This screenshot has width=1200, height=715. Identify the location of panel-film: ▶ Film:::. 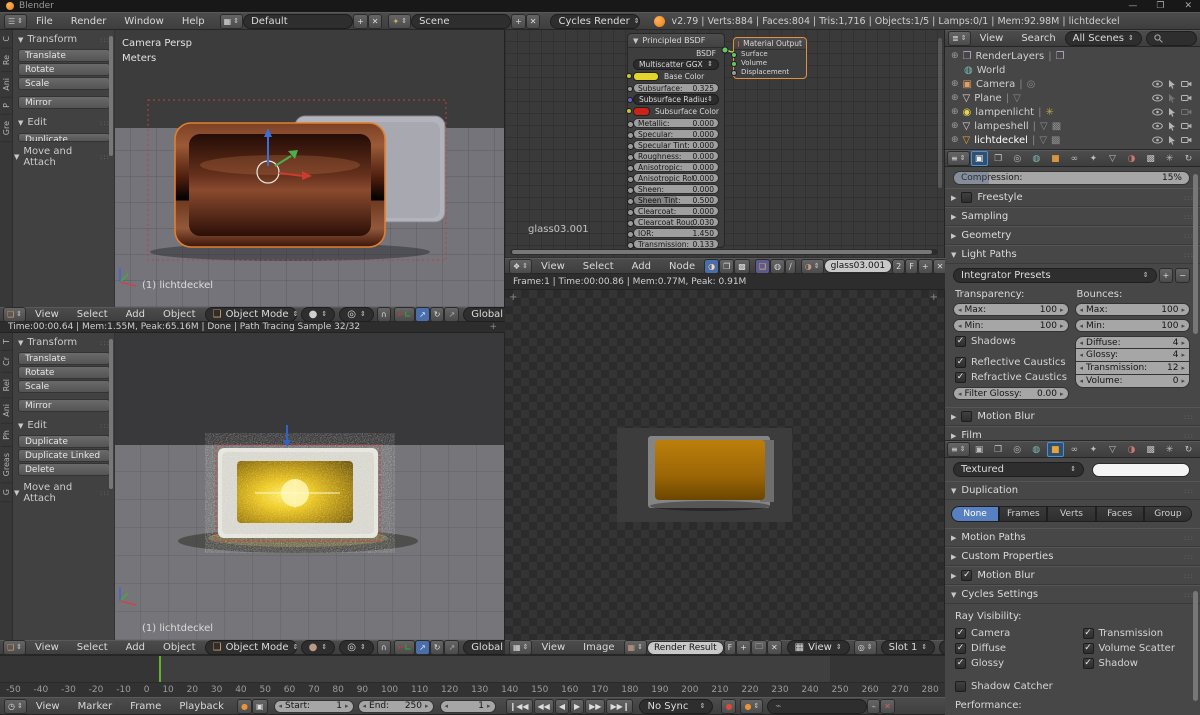
(1072, 433).